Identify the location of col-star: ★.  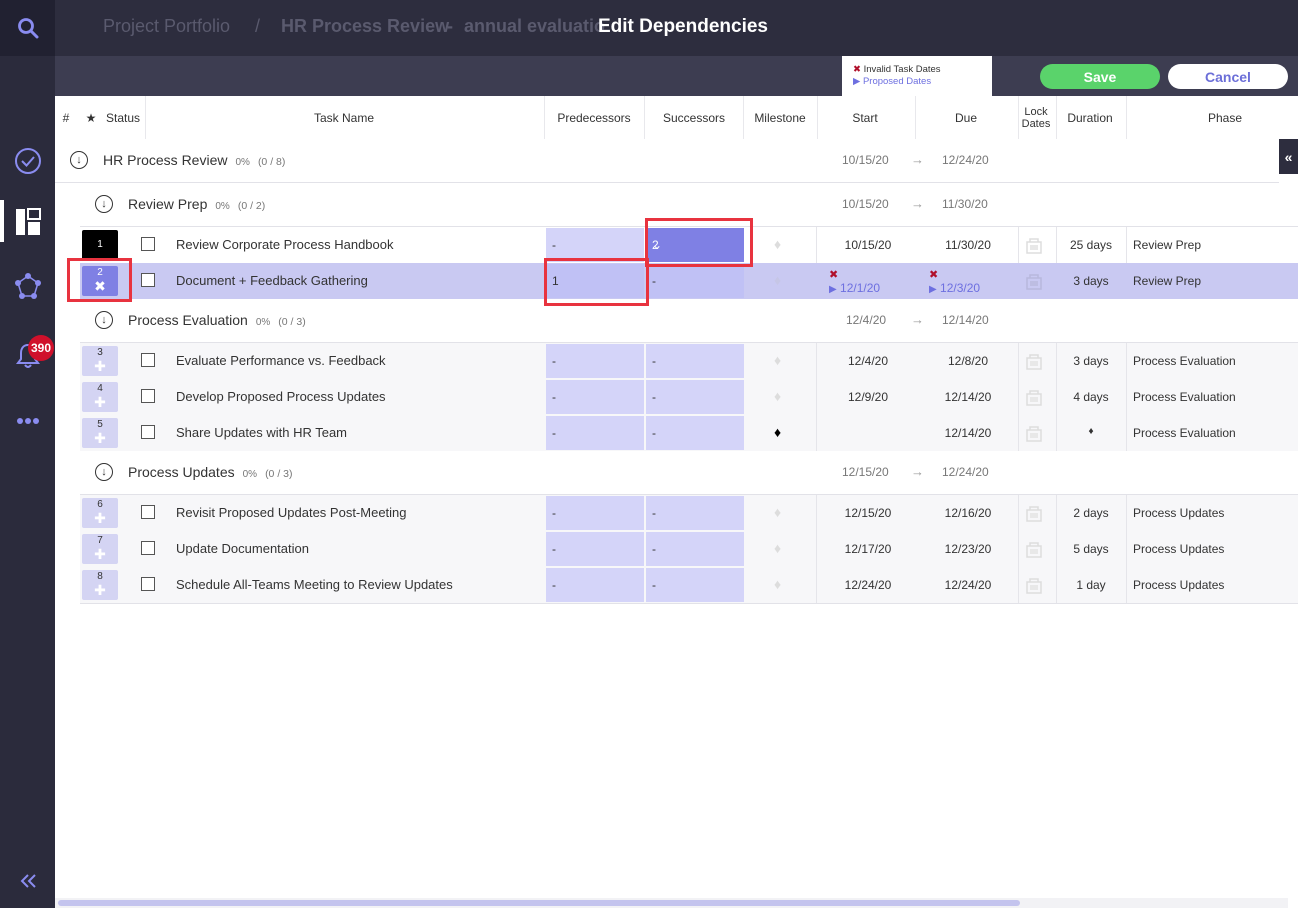
(91, 117).